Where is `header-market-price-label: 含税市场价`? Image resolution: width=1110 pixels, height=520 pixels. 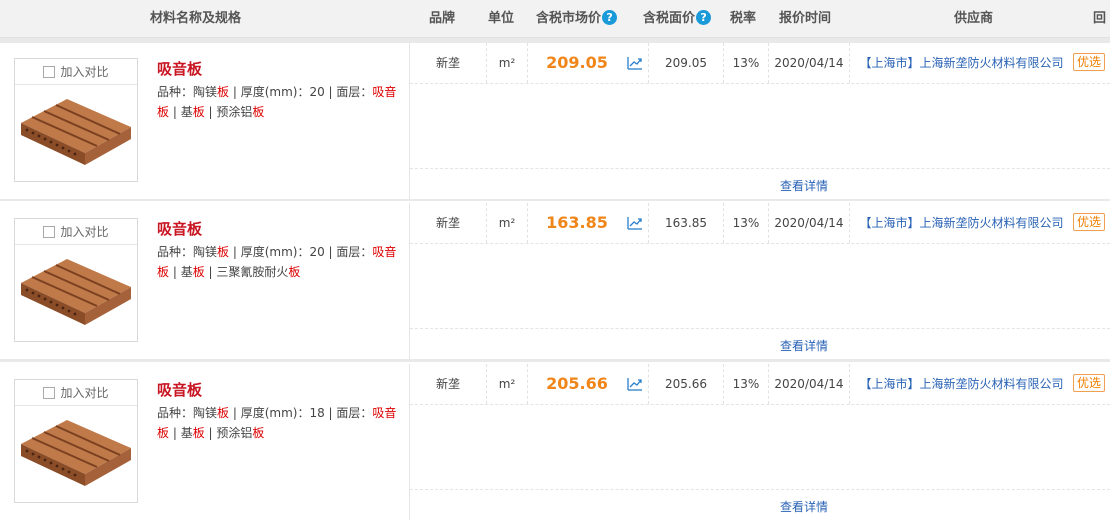 header-market-price-label: 含税市场价 is located at coordinates (569, 18).